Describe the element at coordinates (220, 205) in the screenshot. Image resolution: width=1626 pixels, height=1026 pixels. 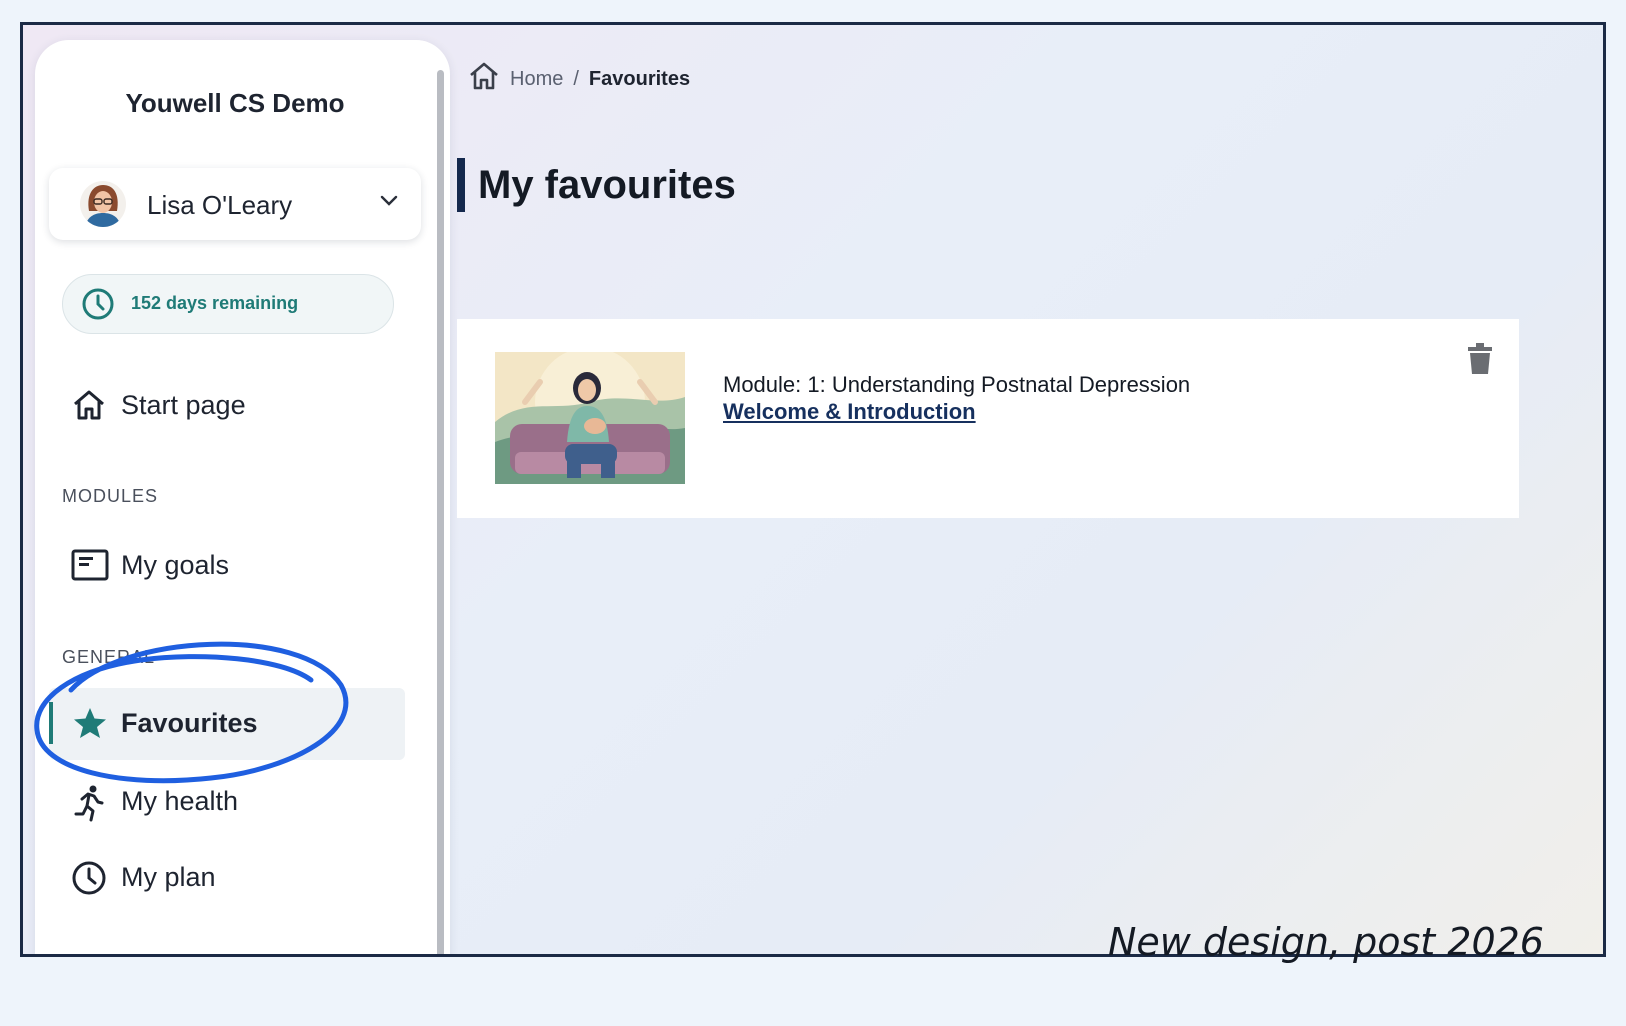
I see `user-name: Lisa O'Leary` at that location.